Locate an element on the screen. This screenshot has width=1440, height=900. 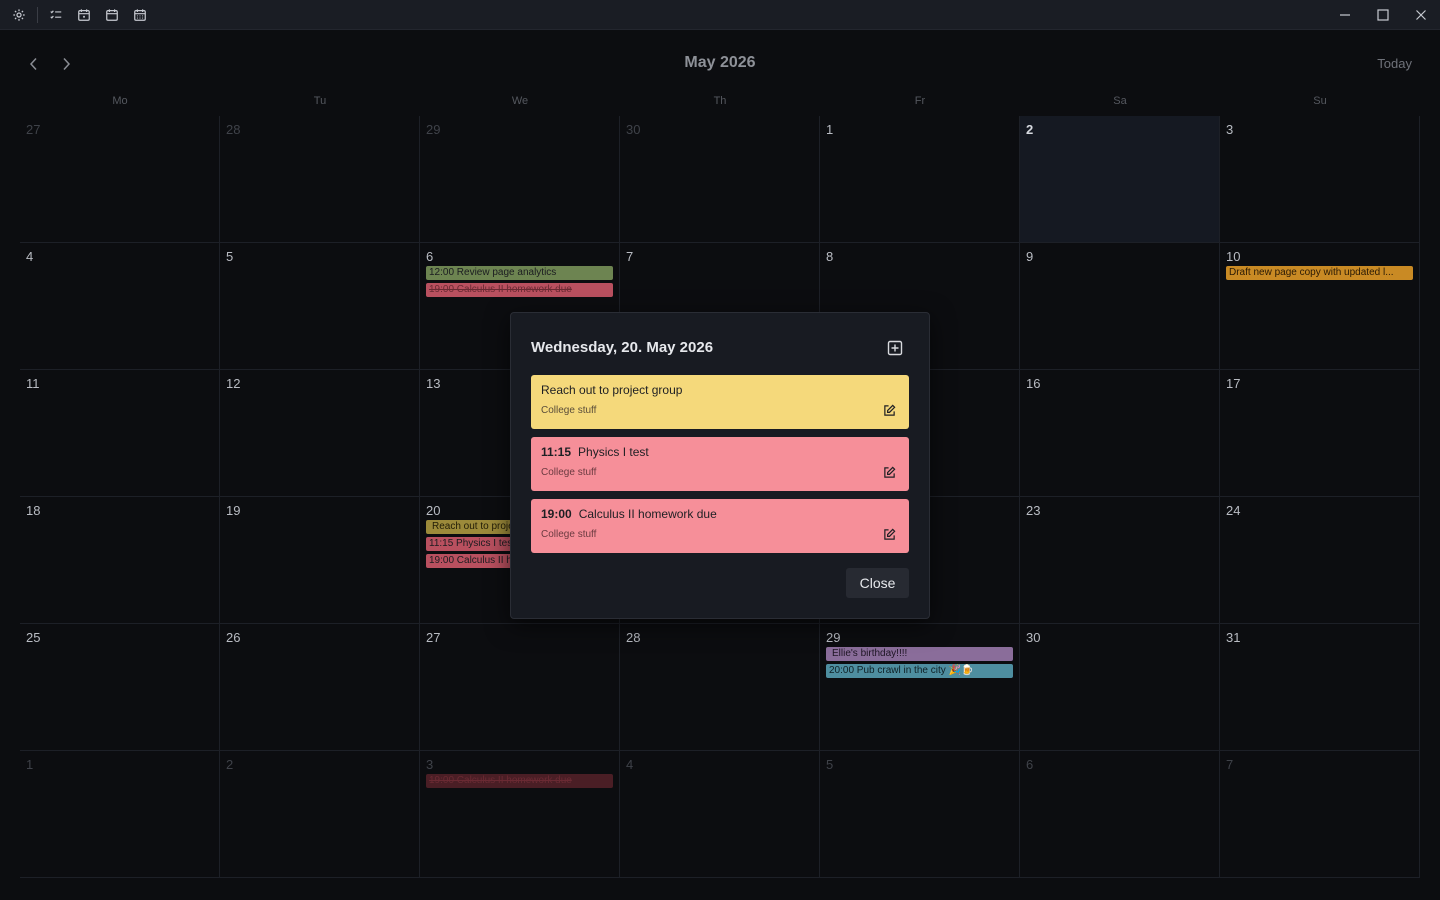
day-cell: 6 is located at coordinates (1120, 814).